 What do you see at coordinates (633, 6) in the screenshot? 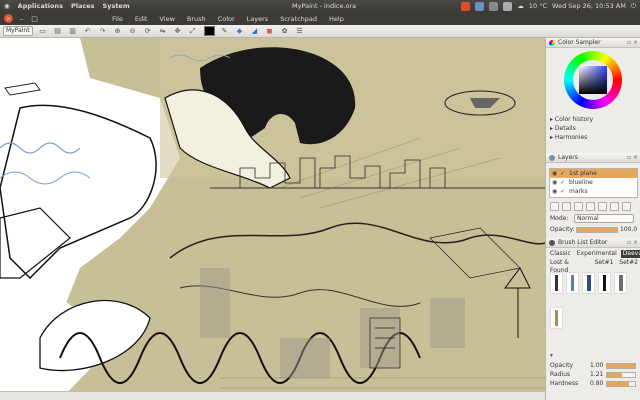
I see `power-icon: ⏻` at bounding box center [633, 6].